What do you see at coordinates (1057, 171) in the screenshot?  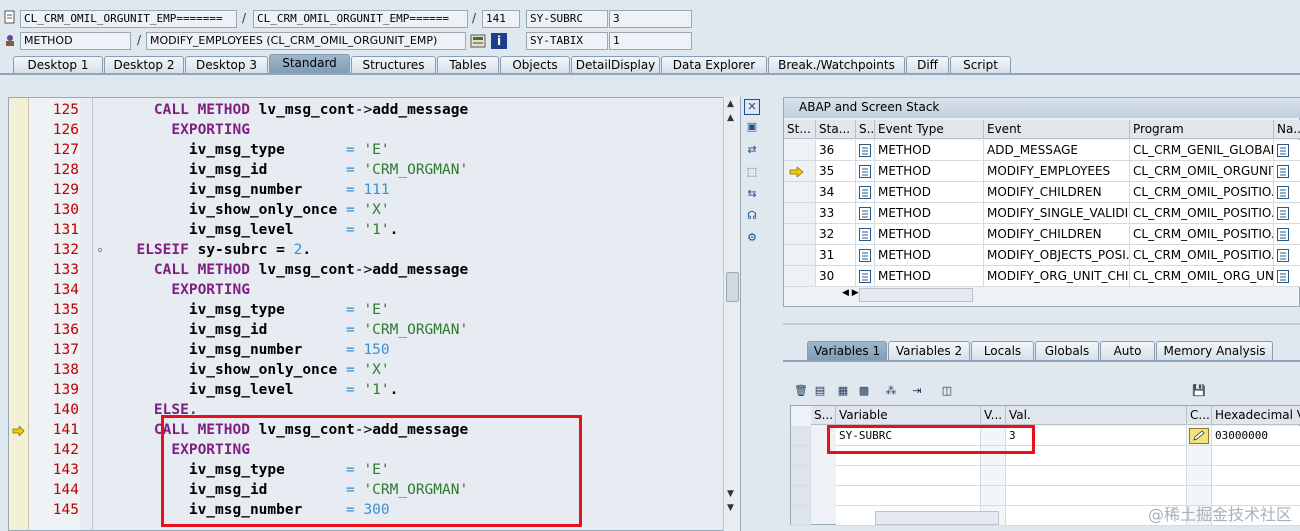 I see `stack-cell: MODIFY_EMPLOYEES` at bounding box center [1057, 171].